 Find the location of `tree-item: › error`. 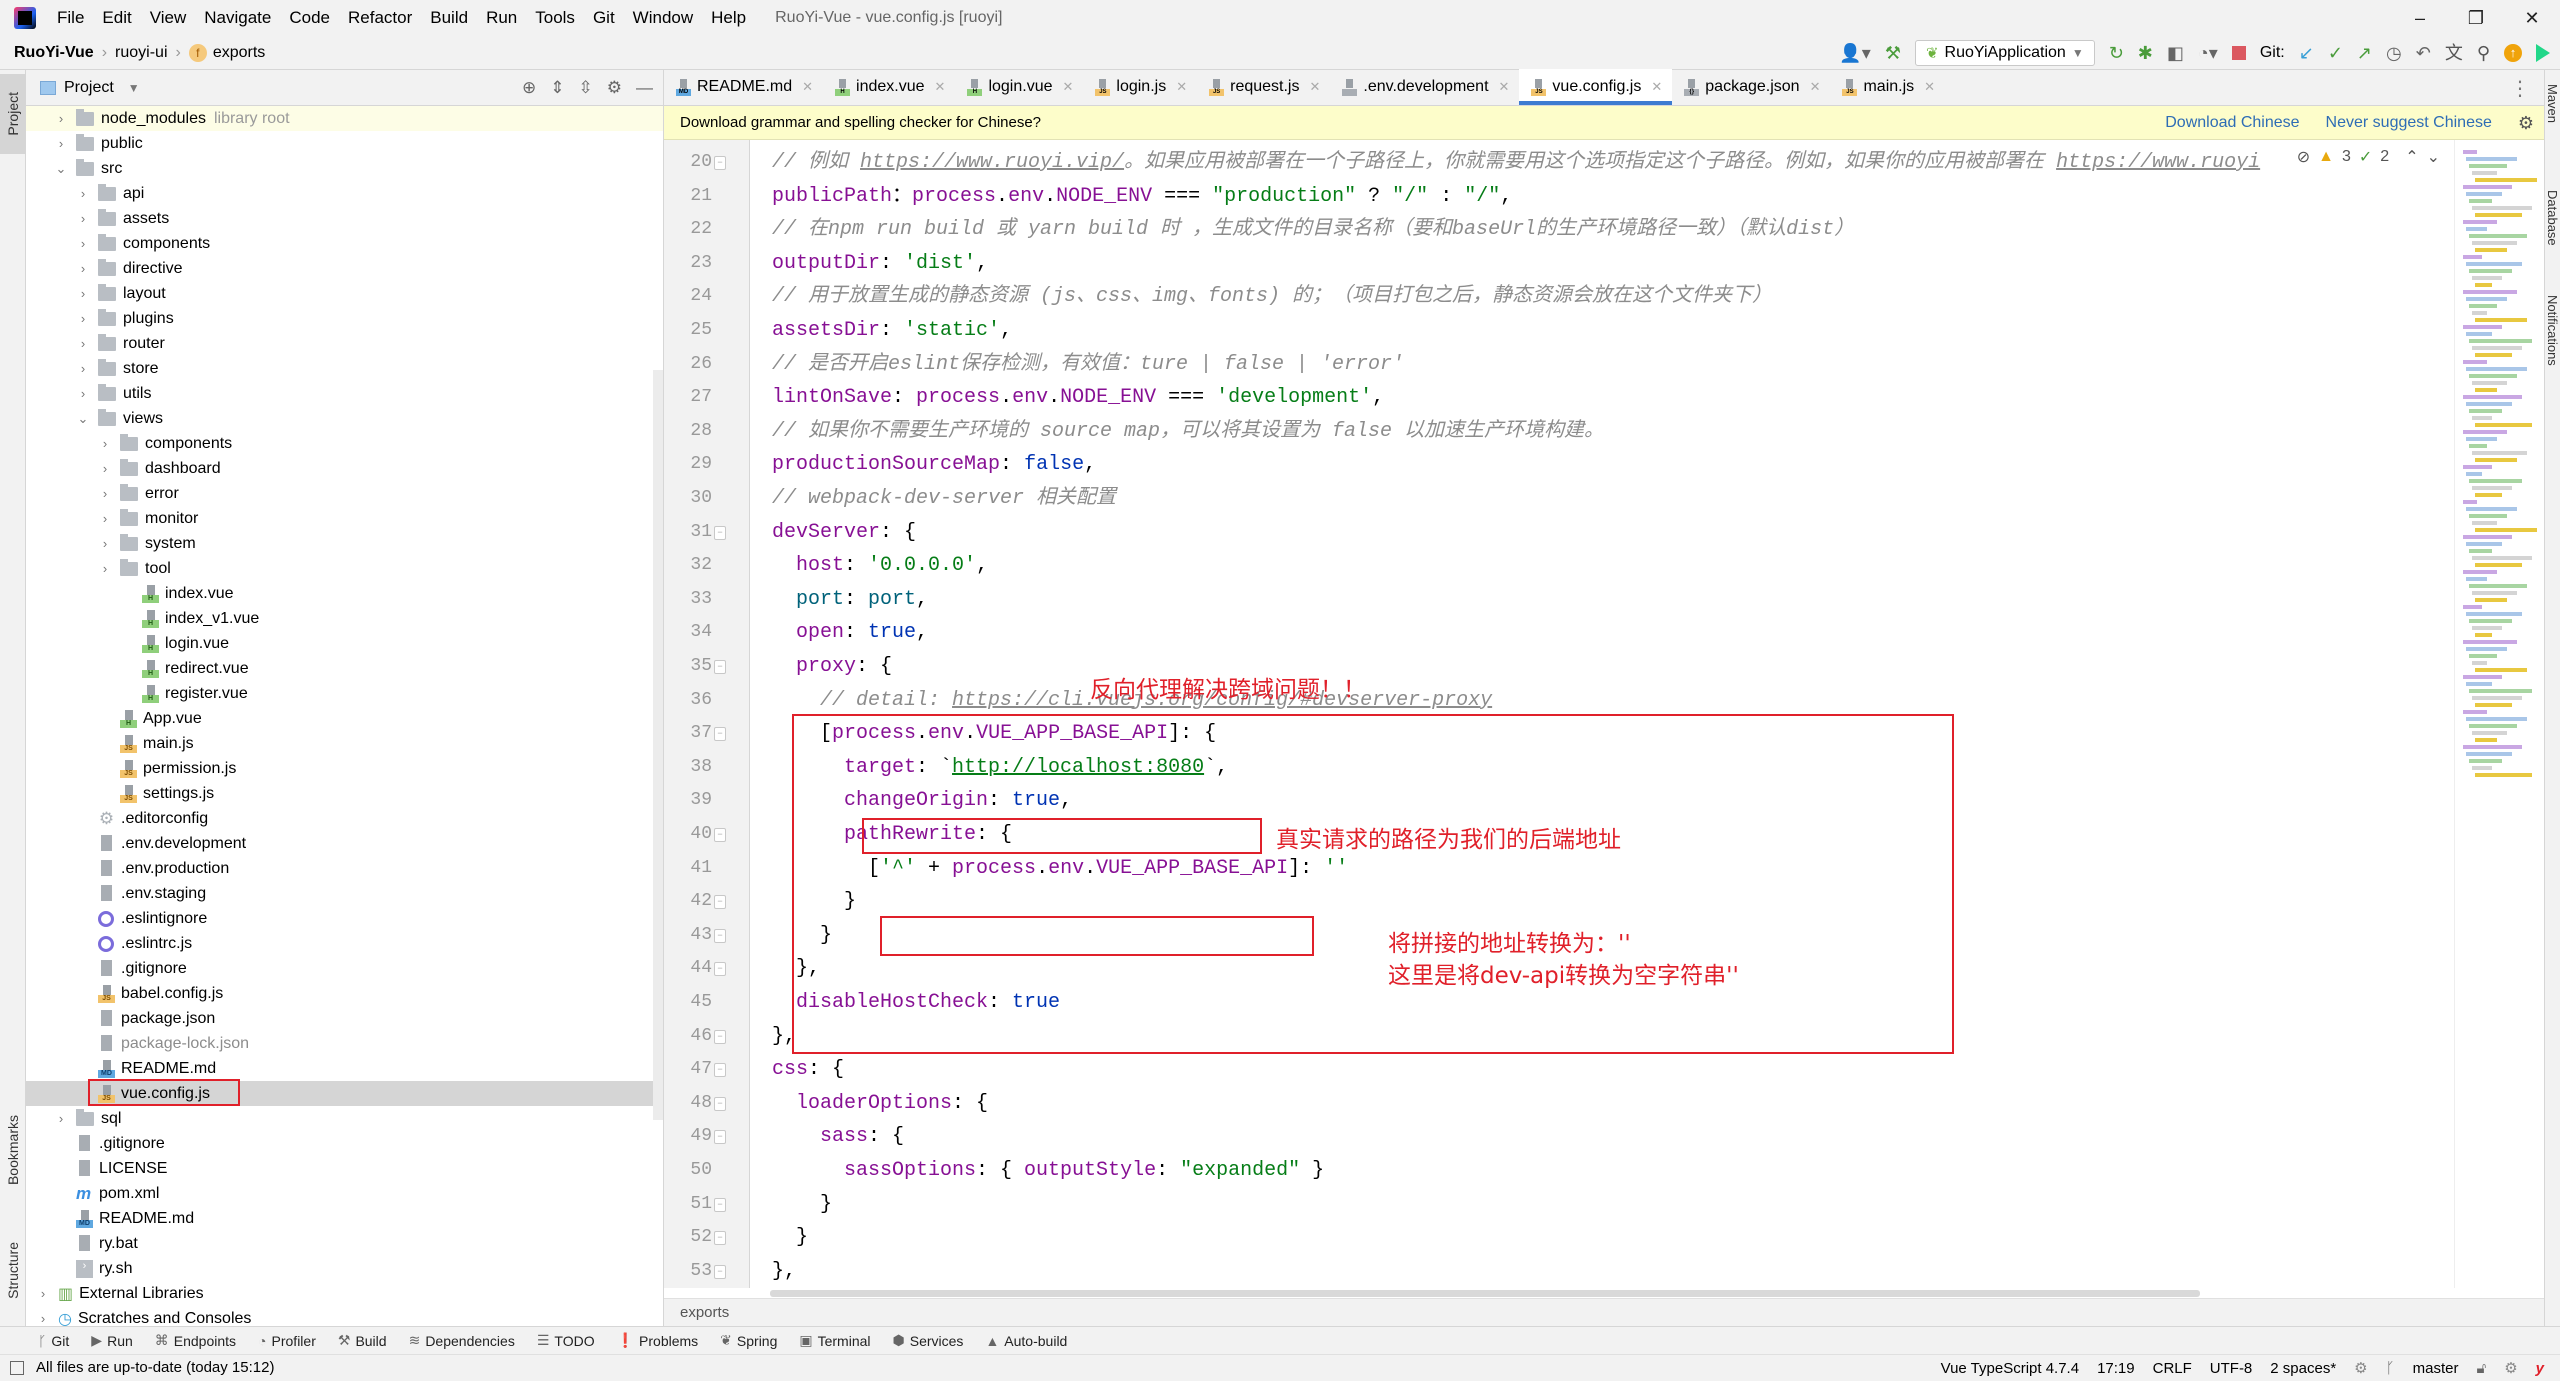

tree-item: › error is located at coordinates (344, 493).